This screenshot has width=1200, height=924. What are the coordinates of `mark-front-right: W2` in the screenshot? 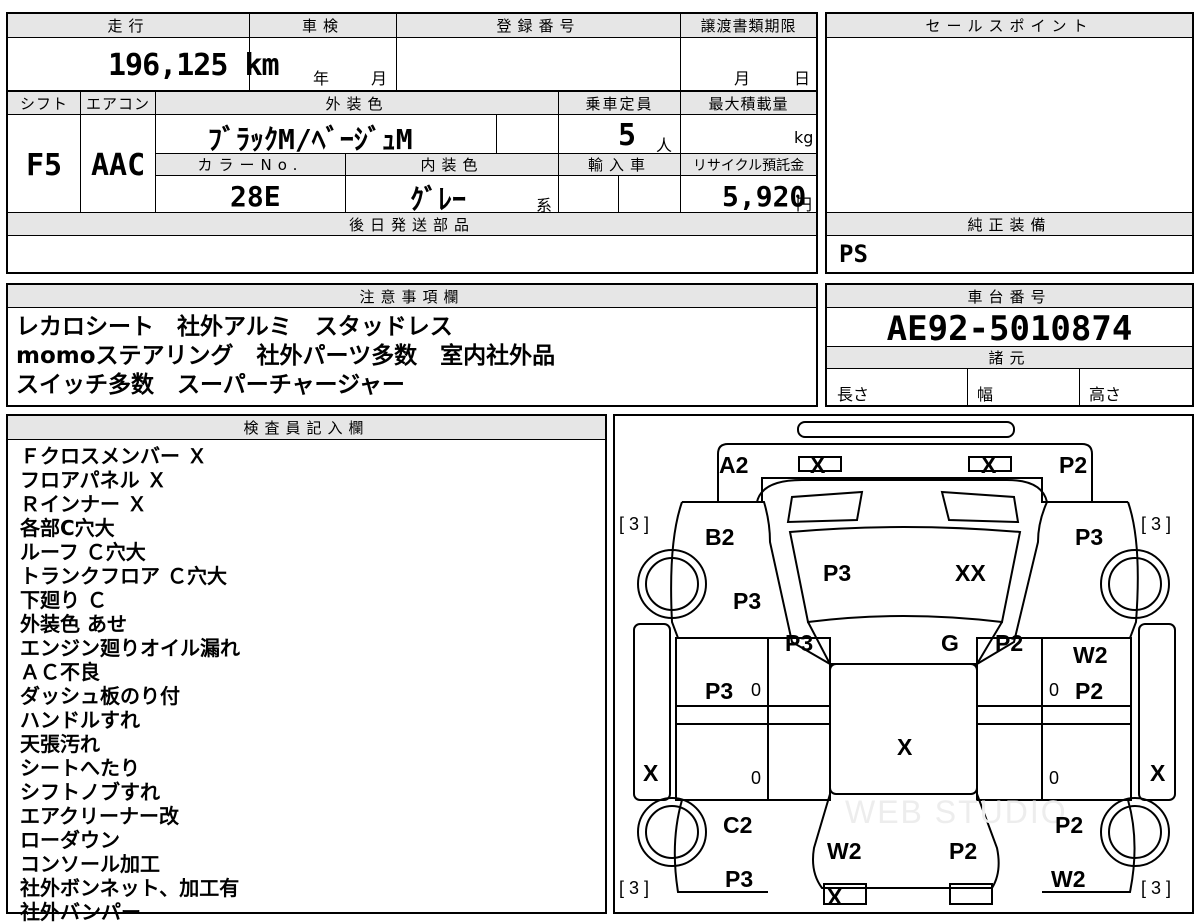 It's located at (1068, 879).